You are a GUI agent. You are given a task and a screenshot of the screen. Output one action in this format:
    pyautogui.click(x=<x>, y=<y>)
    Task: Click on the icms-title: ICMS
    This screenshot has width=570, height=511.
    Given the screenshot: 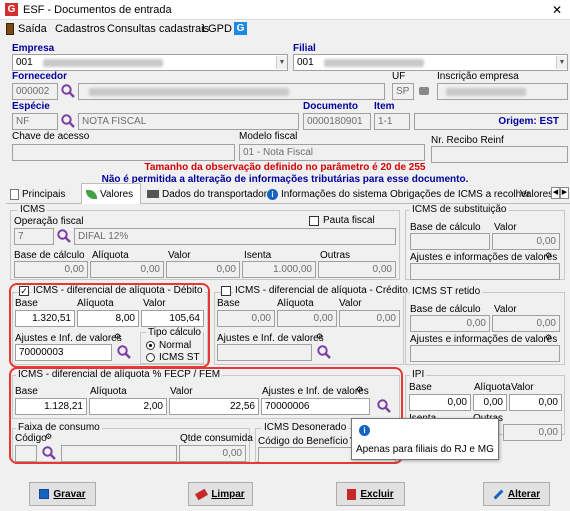 What is the action you would take?
    pyautogui.click(x=32, y=209)
    